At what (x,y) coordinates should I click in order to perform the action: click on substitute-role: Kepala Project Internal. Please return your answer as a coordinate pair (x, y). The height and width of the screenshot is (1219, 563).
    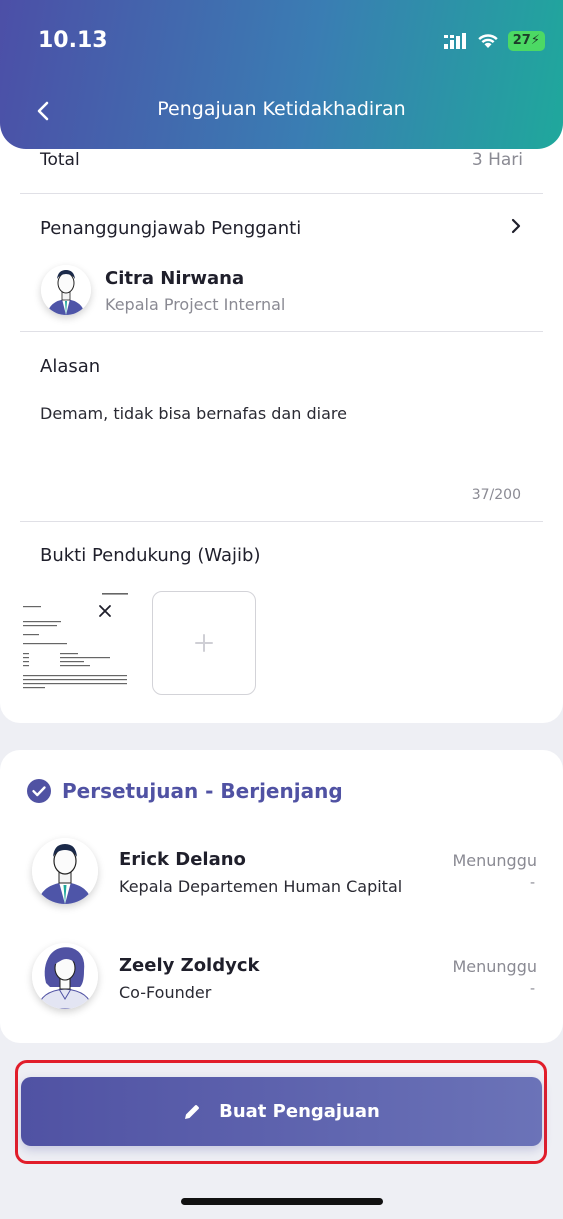
    Looking at the image, I should click on (195, 304).